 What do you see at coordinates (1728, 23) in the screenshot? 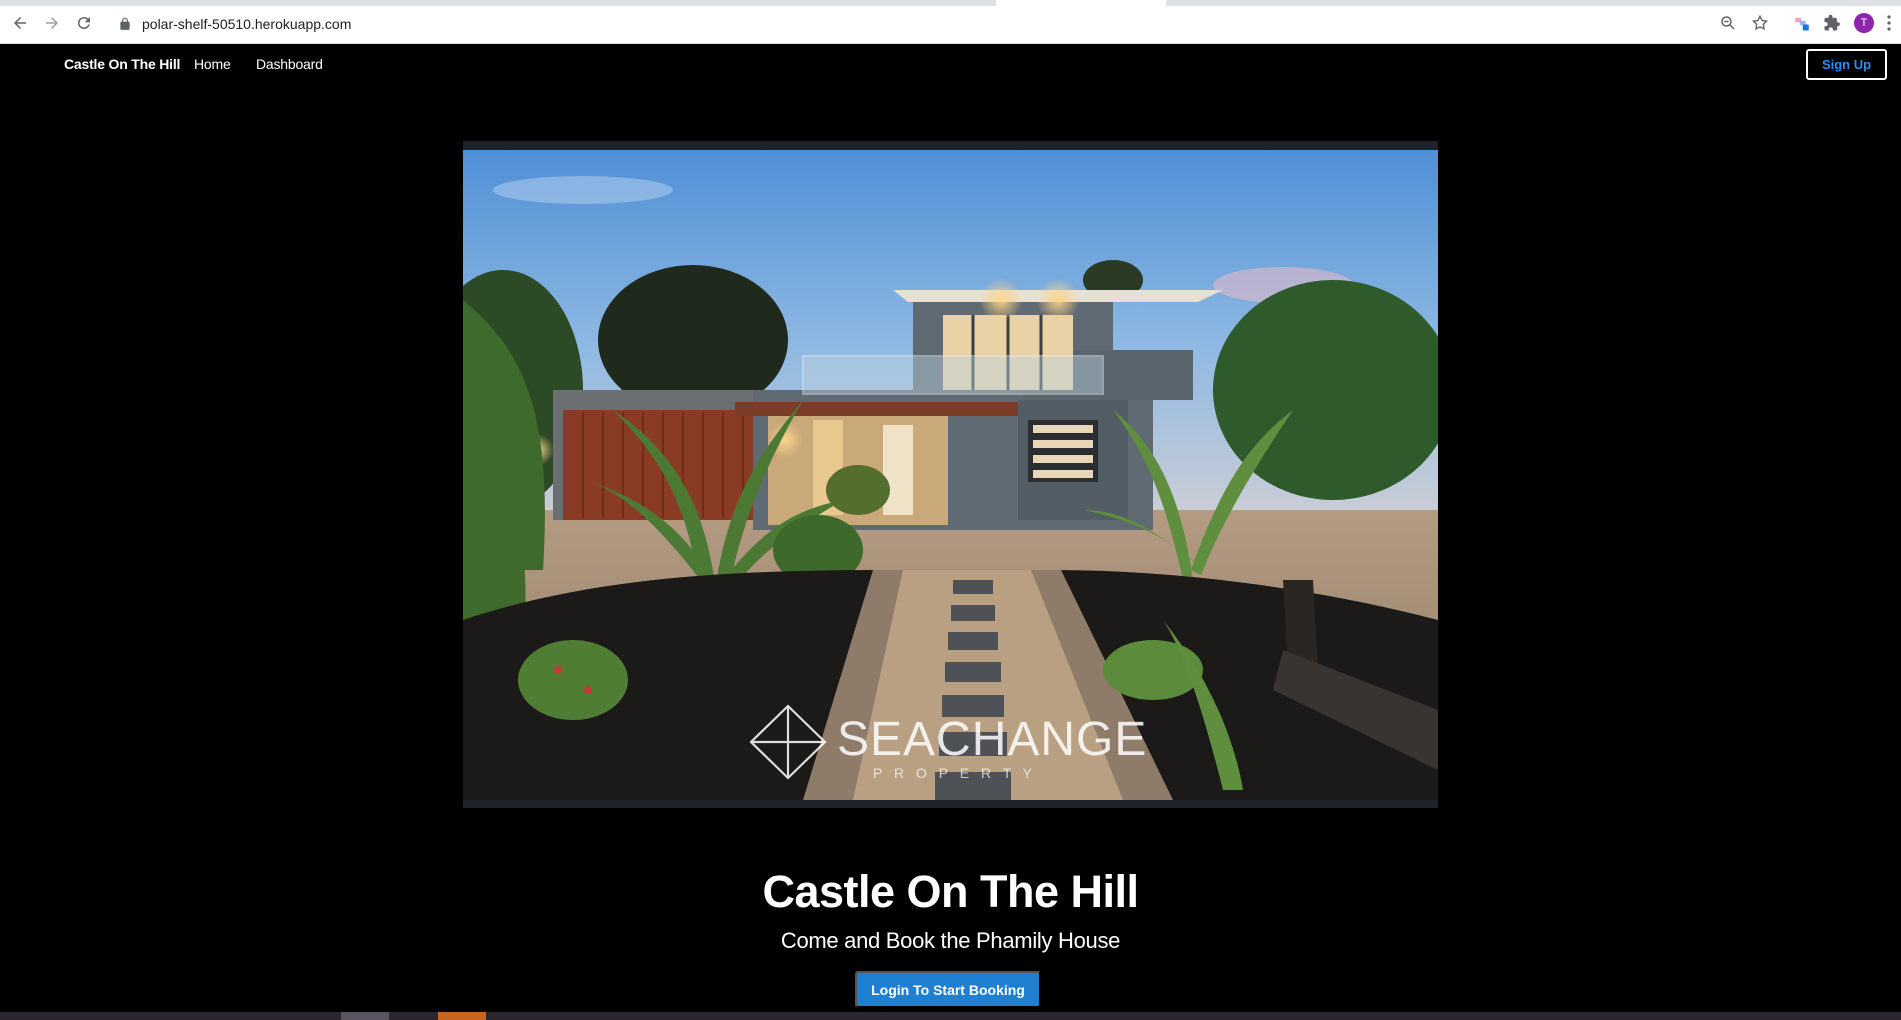
I see `zoom-icon` at bounding box center [1728, 23].